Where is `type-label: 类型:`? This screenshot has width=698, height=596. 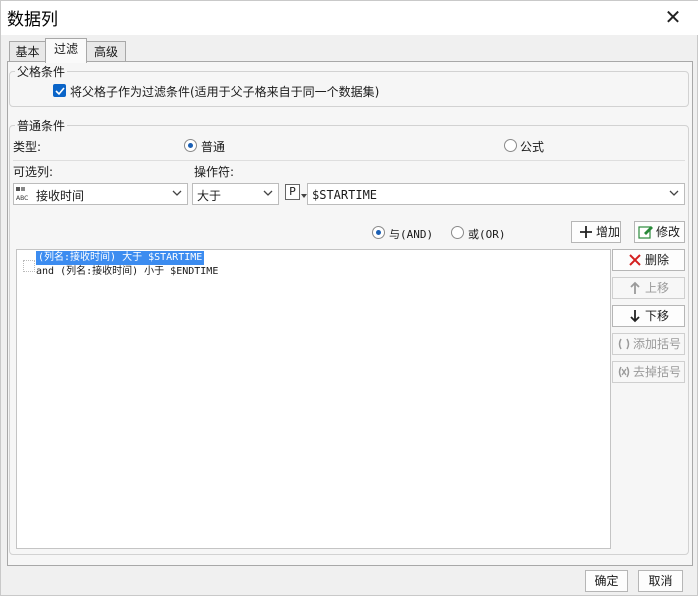 type-label: 类型: is located at coordinates (27, 147).